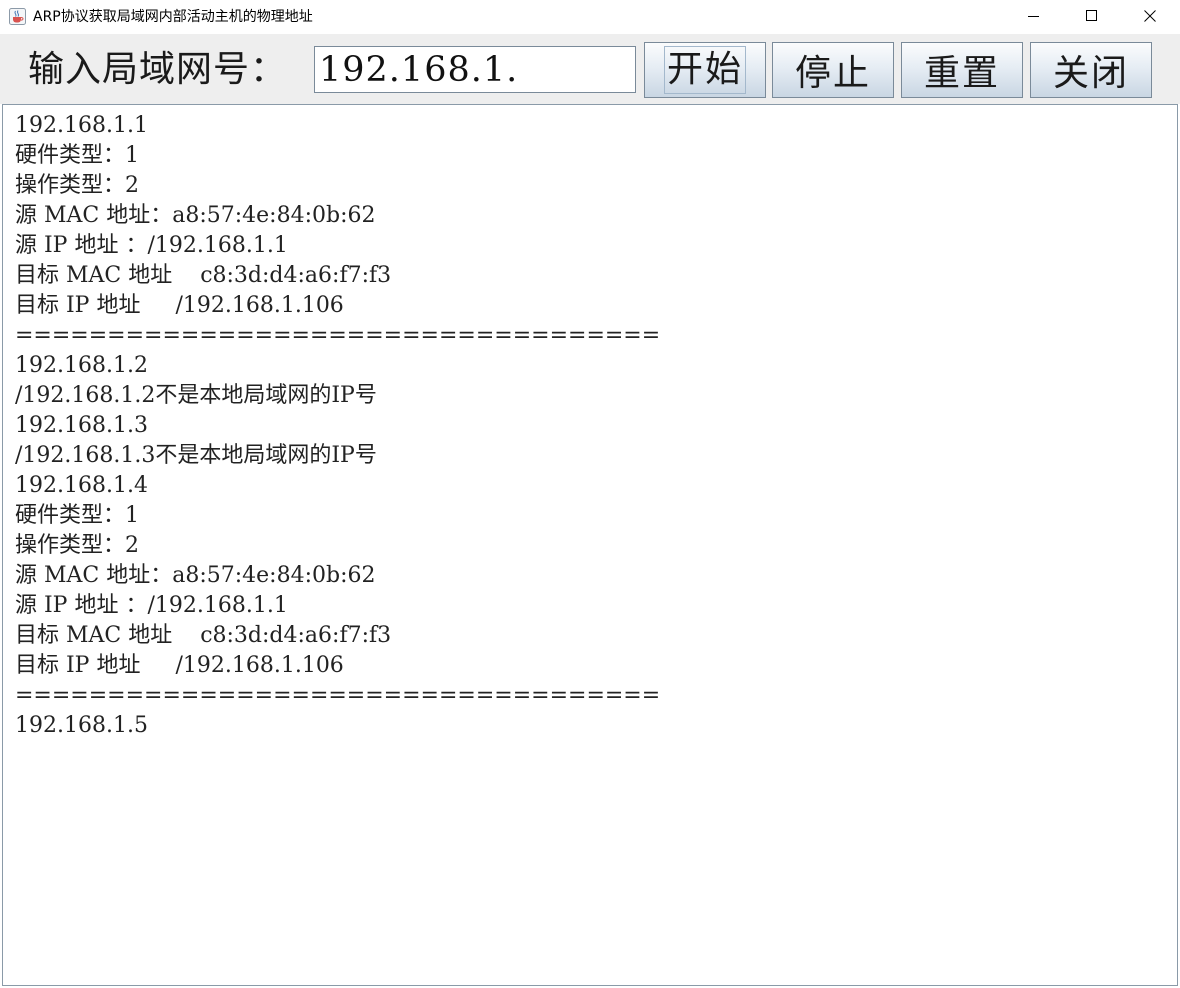 This screenshot has height=988, width=1180. I want to click on output-line: 192.168.1.4, so click(81, 485).